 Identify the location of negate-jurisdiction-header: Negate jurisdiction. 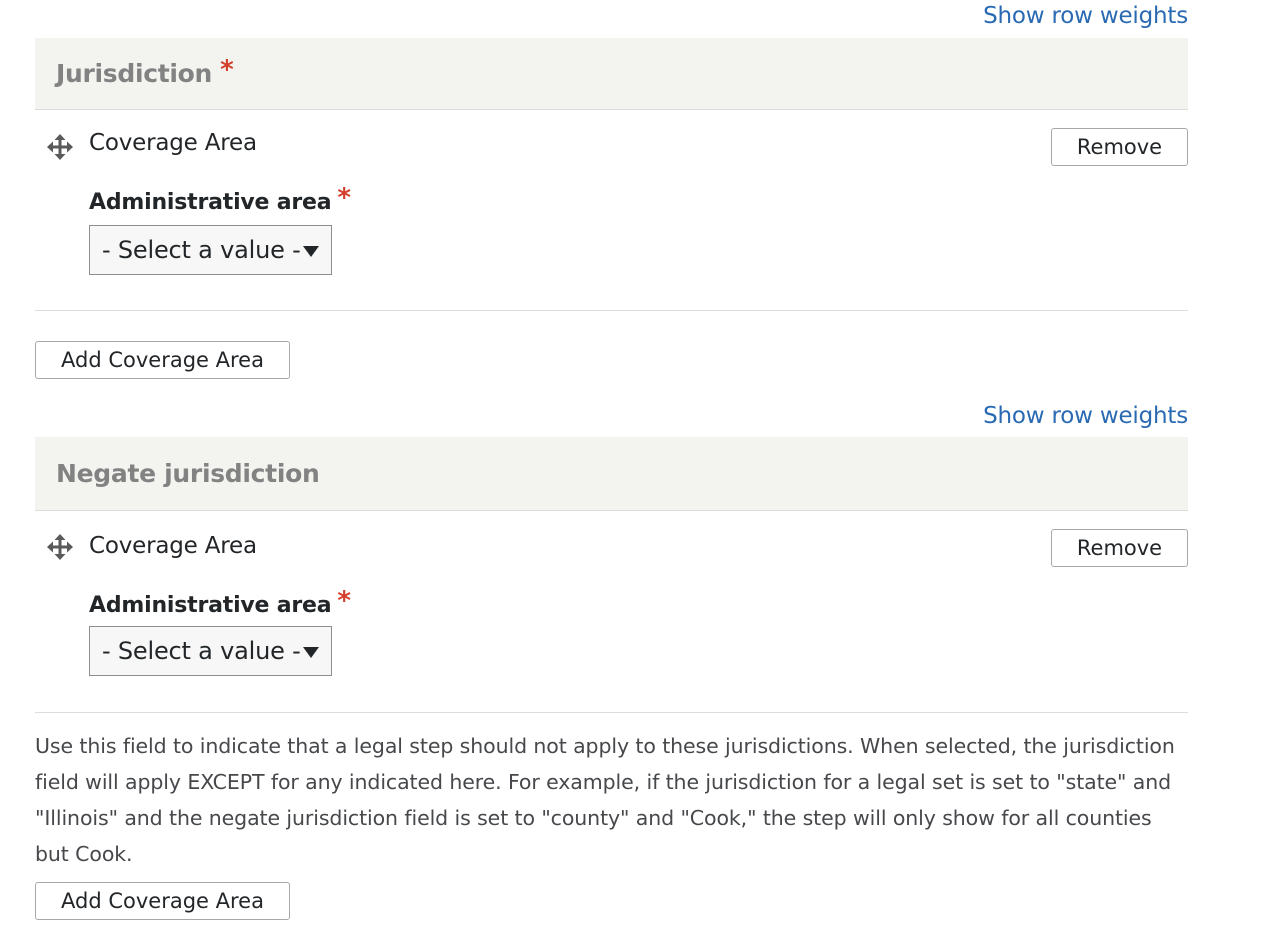
(611, 474).